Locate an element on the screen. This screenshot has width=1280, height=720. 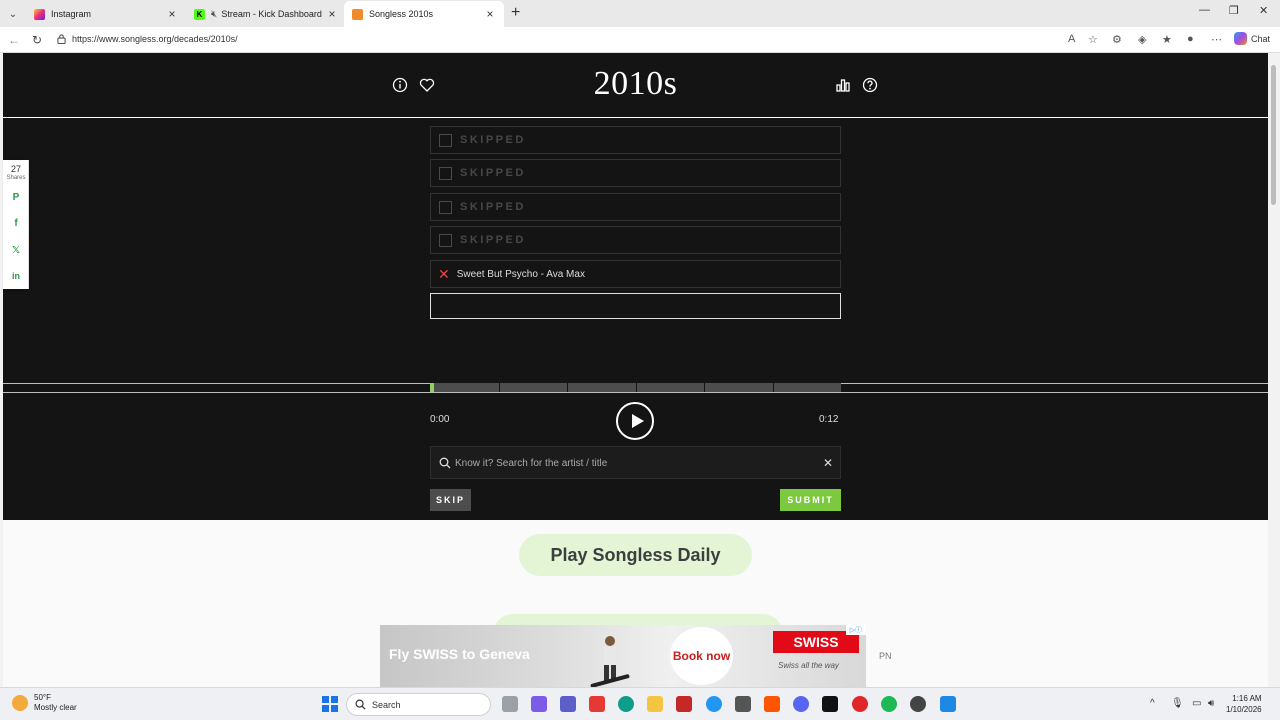
store-icon is located at coordinates (743, 704).